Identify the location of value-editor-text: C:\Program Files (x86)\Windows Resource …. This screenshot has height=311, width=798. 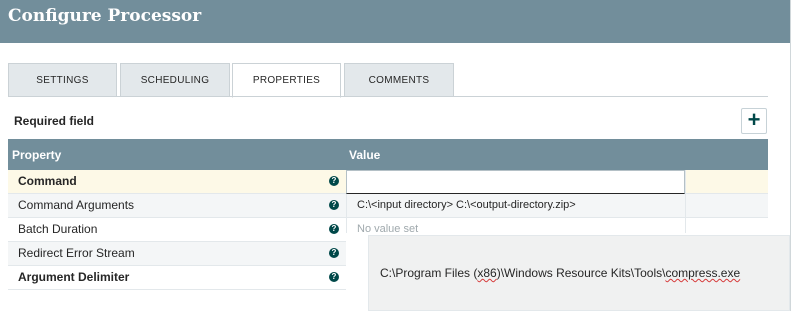
(560, 273).